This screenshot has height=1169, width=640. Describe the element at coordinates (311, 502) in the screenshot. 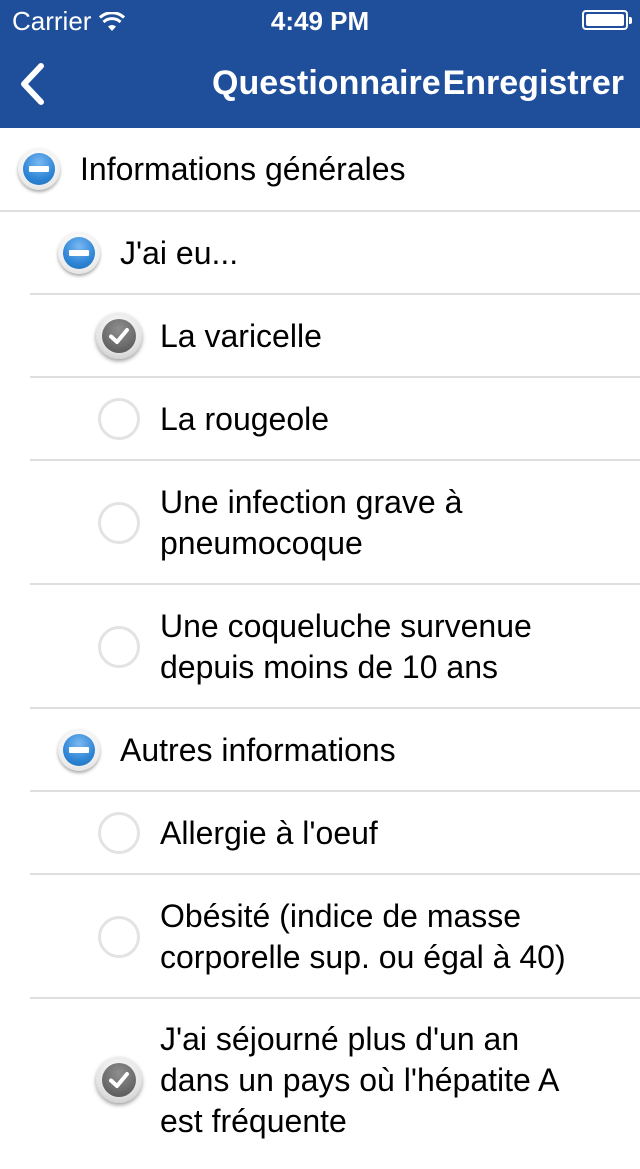

I see `item-label-line1: Une infection grave à` at that location.